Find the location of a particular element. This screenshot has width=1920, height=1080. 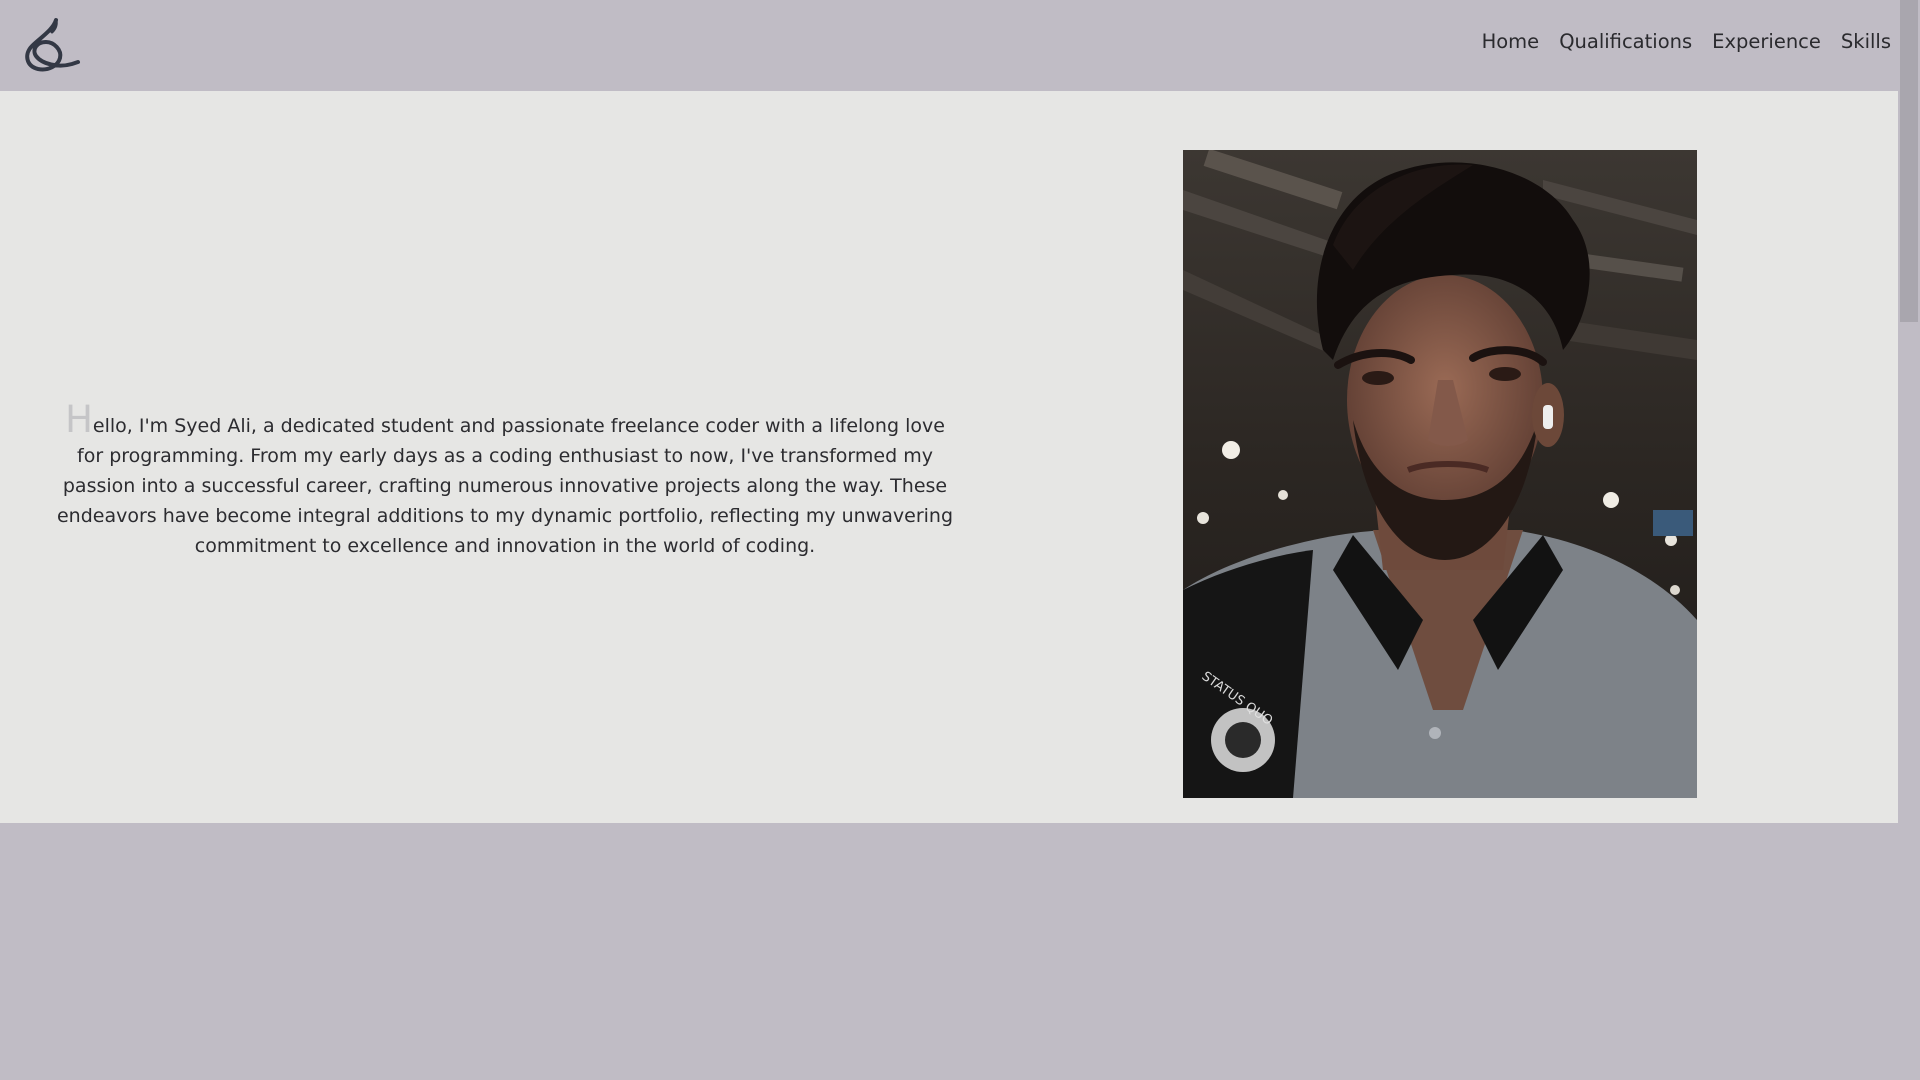

nav-skills-link: Skills is located at coordinates (1866, 41).